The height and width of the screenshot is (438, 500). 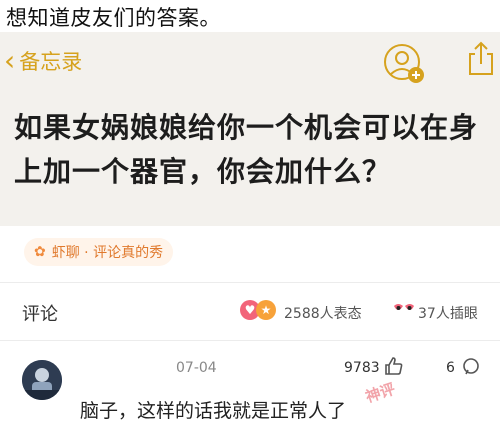 I want to click on avatar, so click(x=42, y=380).